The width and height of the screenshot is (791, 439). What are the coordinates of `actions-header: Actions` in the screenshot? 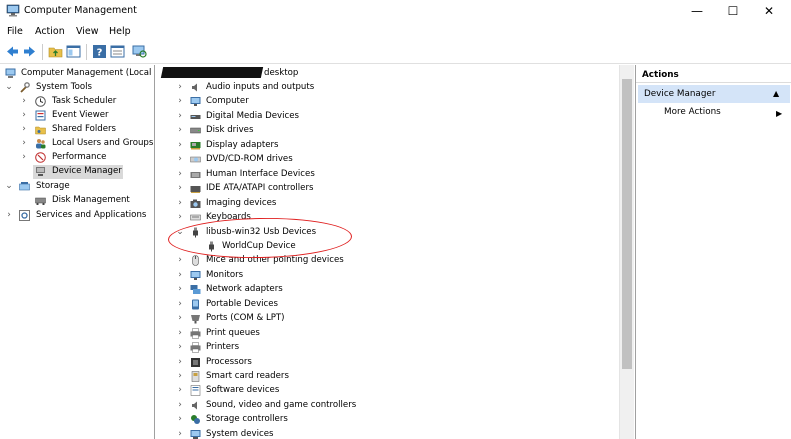 It's located at (713, 75).